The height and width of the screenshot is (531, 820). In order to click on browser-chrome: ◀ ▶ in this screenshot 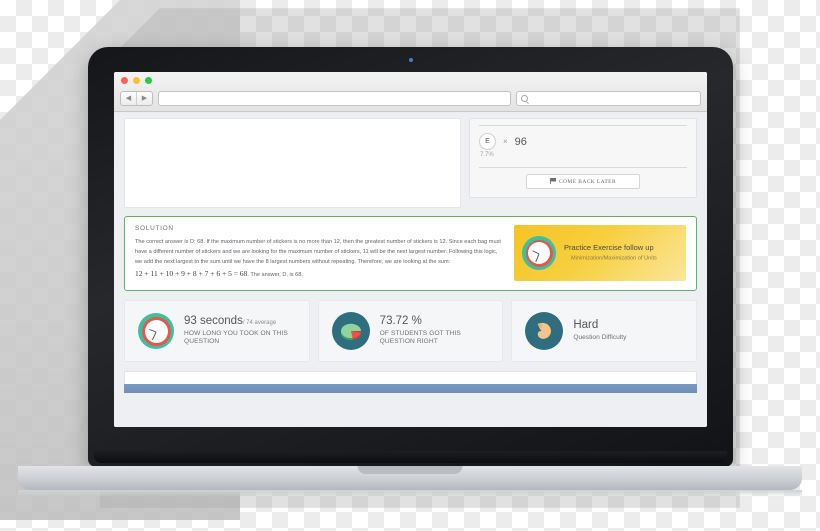, I will do `click(410, 92)`.